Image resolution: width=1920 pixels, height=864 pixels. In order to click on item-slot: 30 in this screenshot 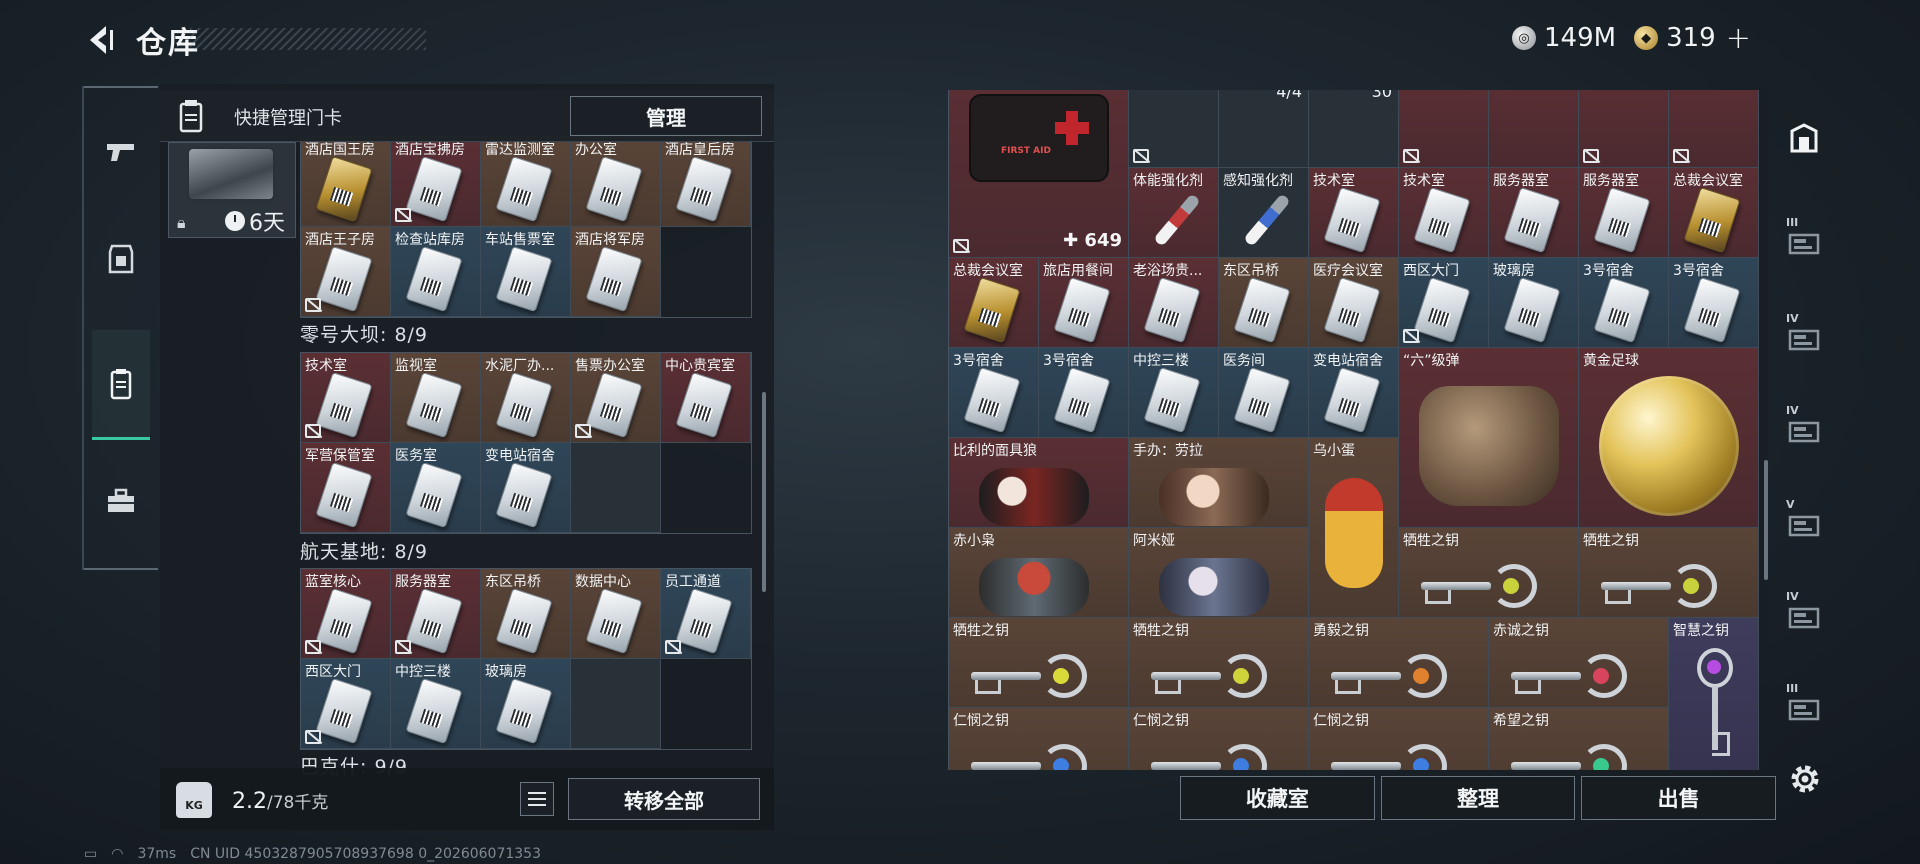, I will do `click(1354, 129)`.